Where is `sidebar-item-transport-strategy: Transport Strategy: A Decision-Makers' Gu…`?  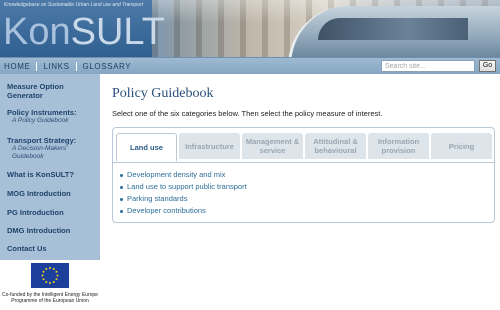
sidebar-item-transport-strategy: Transport Strategy: A Decision-Makers' Gu… is located at coordinates (48, 148).